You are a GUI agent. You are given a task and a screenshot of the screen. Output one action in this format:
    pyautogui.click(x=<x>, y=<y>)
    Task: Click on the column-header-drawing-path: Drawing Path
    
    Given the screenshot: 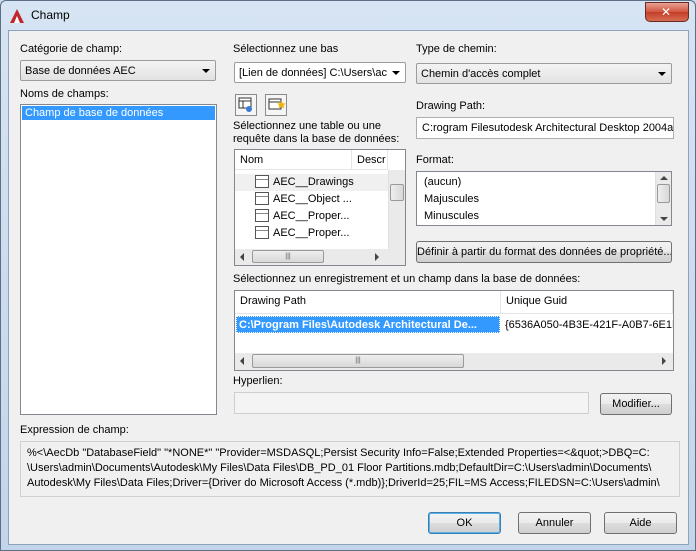 What is the action you would take?
    pyautogui.click(x=368, y=302)
    